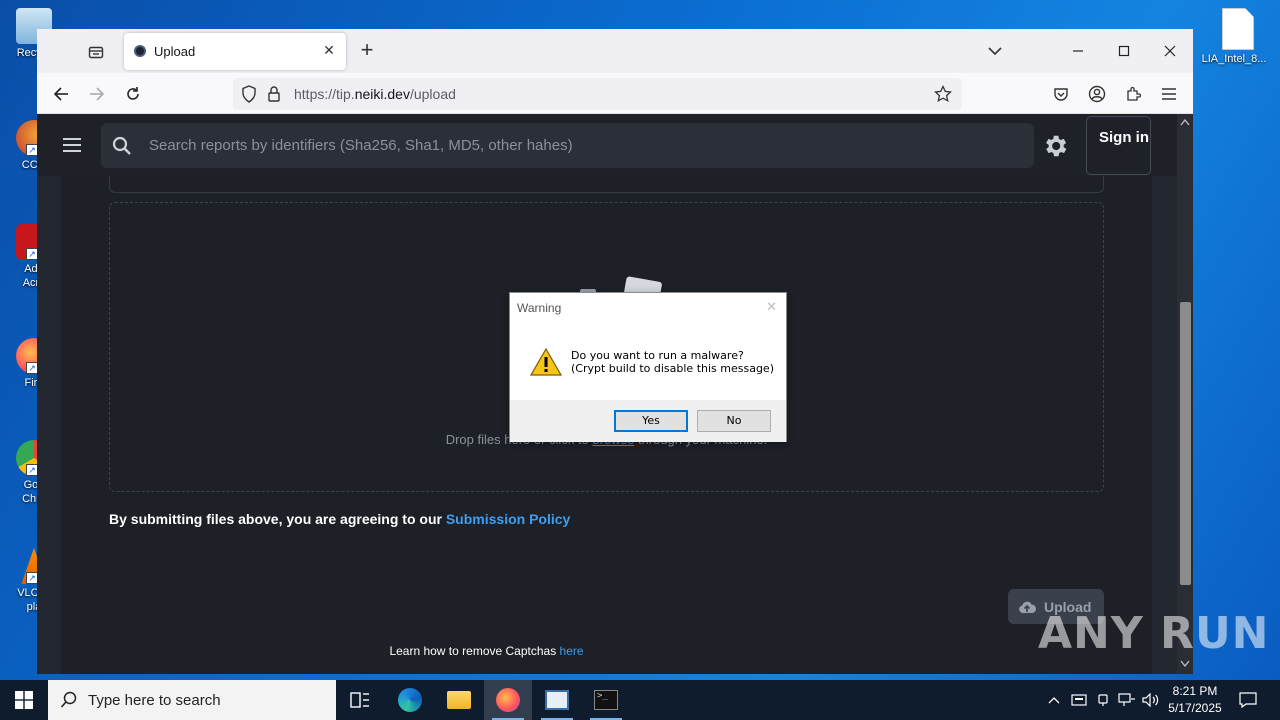 This screenshot has width=1280, height=720. I want to click on site-menu-icon, so click(72, 145).